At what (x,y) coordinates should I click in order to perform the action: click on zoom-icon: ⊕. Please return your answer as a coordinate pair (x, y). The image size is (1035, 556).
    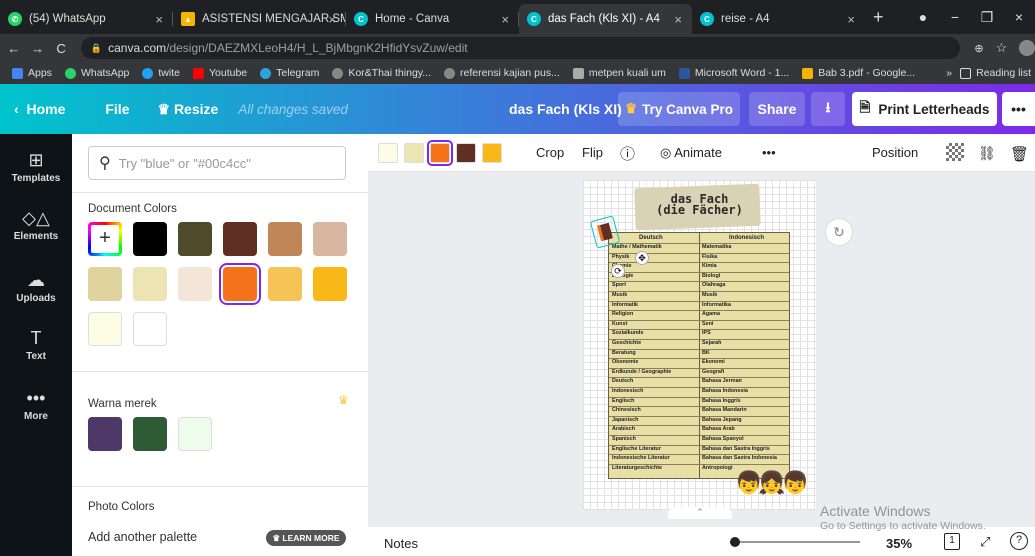
    Looking at the image, I should click on (978, 48).